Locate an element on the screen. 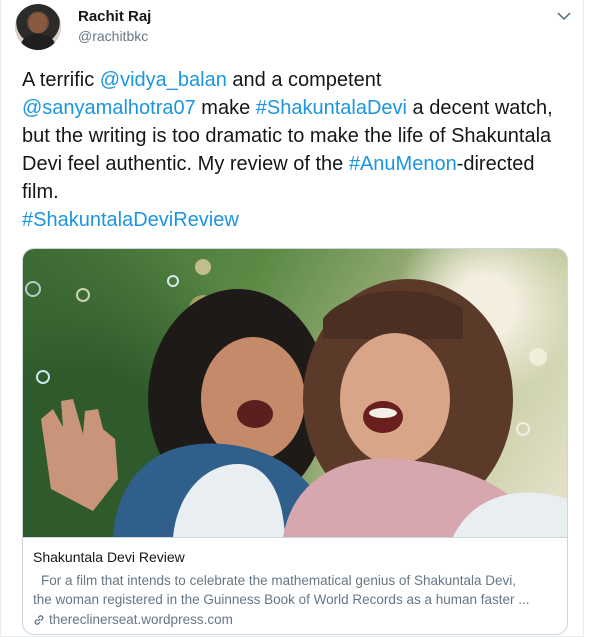 The image size is (600, 637). avatar-face is located at coordinates (38, 23).